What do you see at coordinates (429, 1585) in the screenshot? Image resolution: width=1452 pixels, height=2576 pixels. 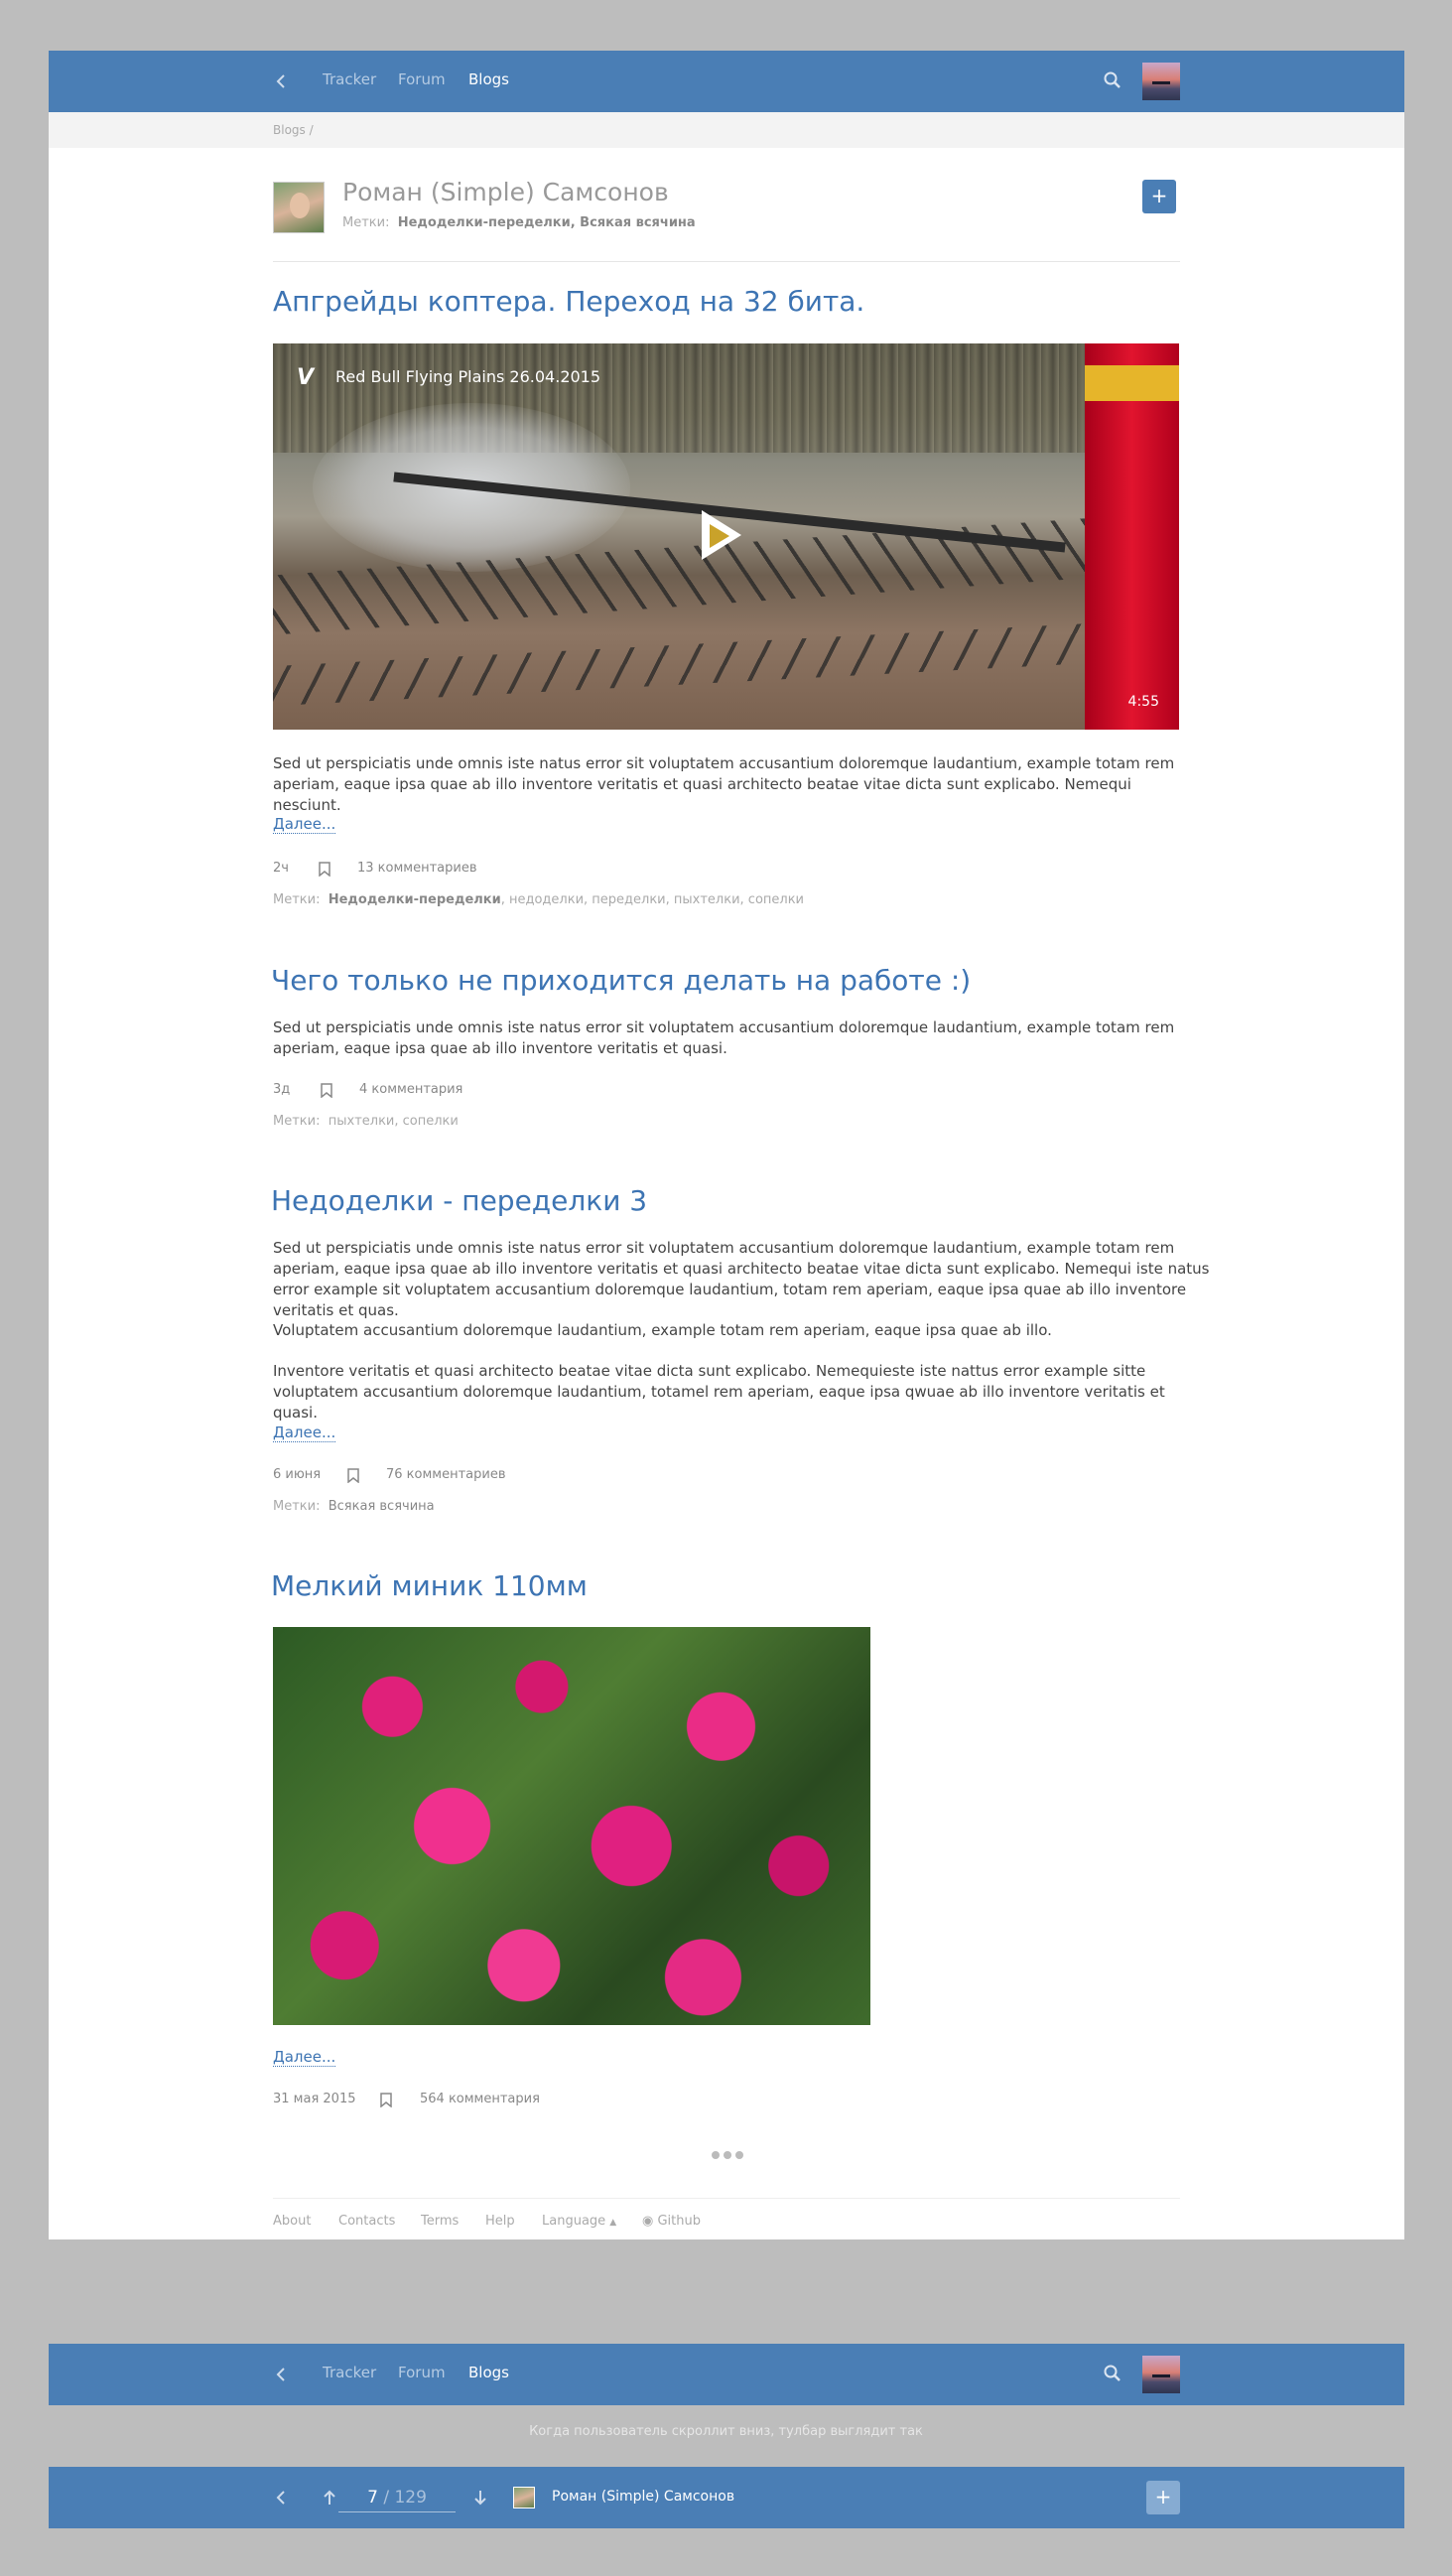 I see `post-title: Мелкий миник 110мм` at bounding box center [429, 1585].